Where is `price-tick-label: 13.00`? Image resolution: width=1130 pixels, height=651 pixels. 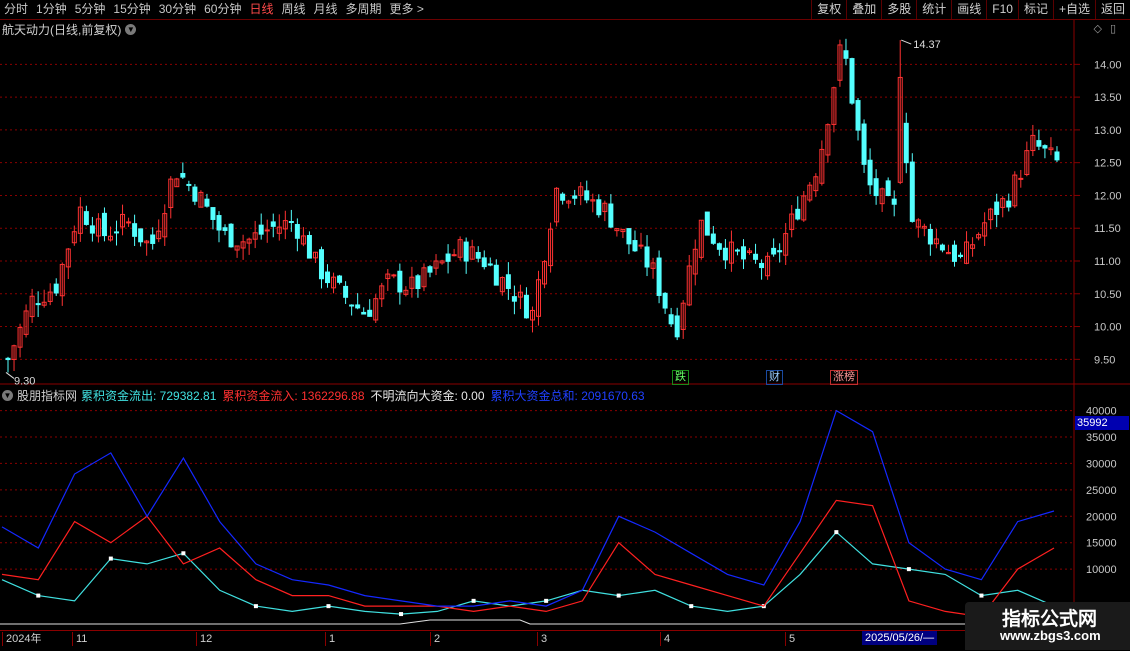 price-tick-label: 13.00 is located at coordinates (1108, 131).